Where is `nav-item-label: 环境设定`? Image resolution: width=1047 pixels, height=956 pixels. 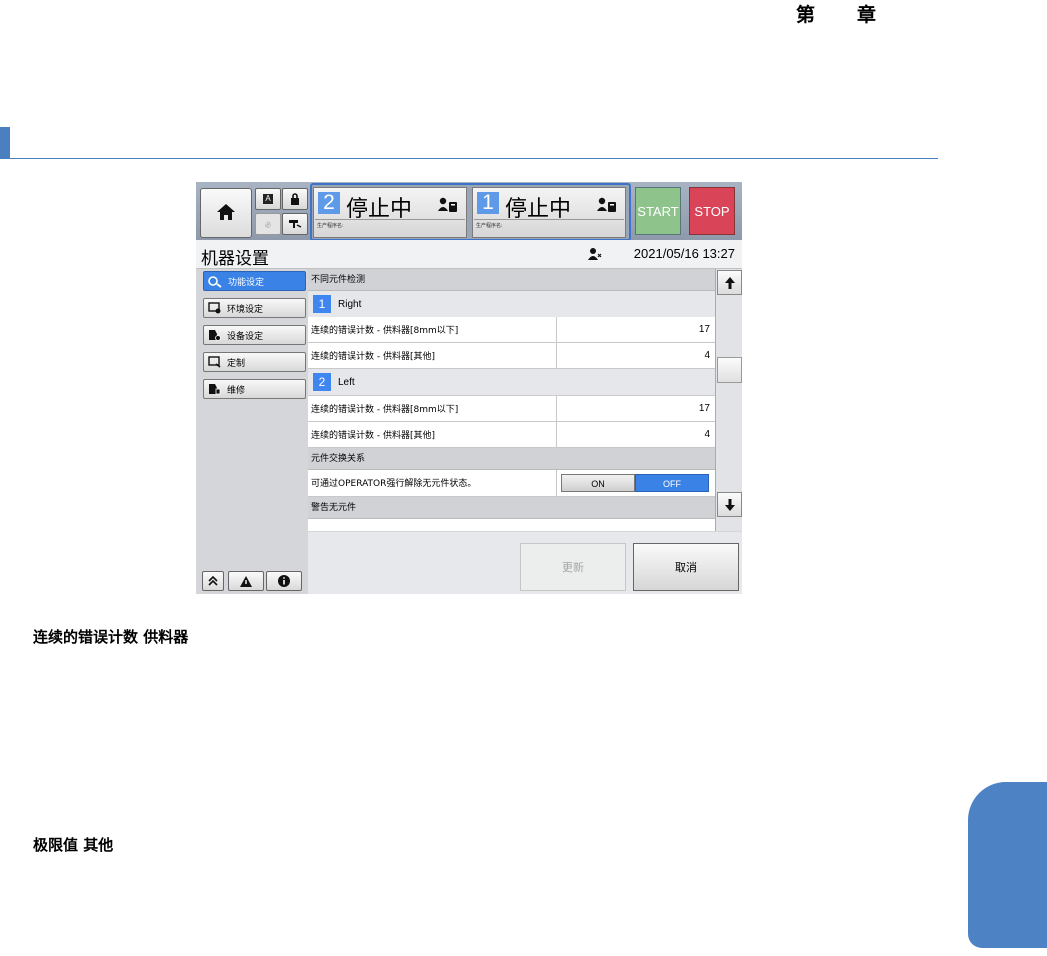 nav-item-label: 环境设定 is located at coordinates (245, 309).